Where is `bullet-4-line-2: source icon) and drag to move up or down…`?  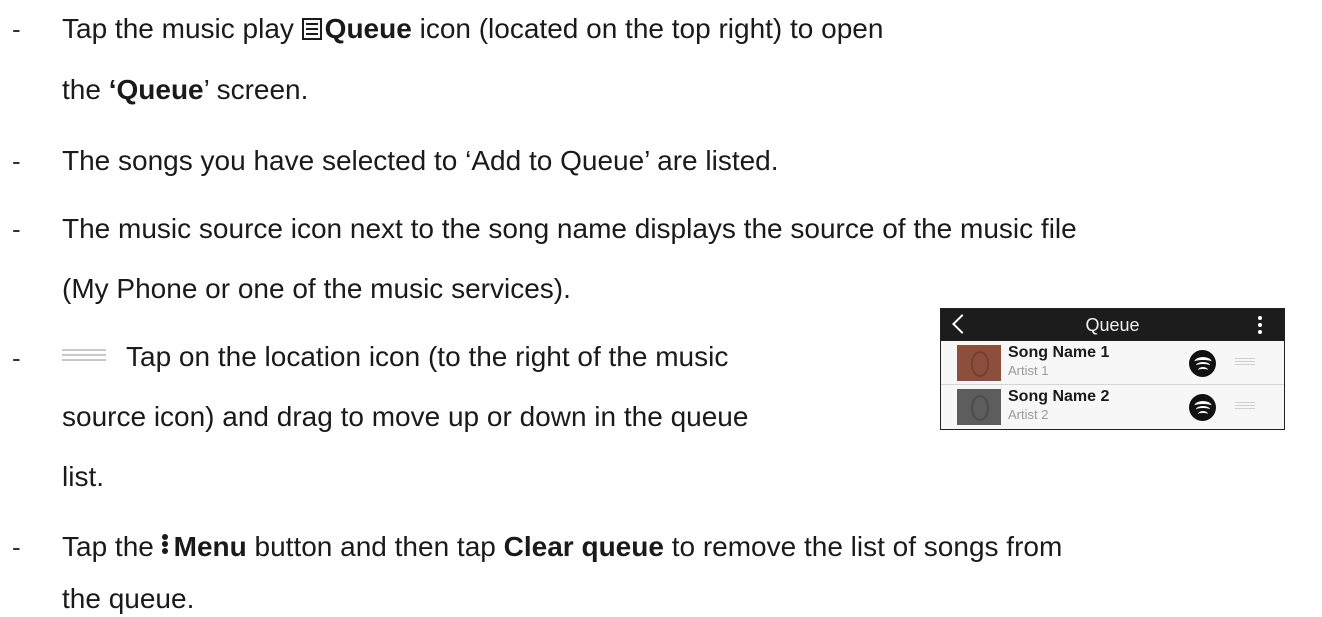
bullet-4-line-2: source icon) and drag to move up or down… is located at coordinates (405, 416).